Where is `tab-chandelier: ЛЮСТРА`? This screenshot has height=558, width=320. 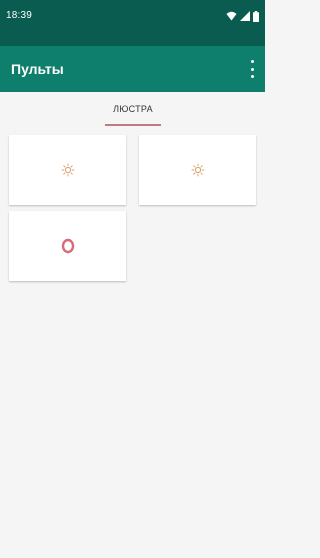
tab-chandelier: ЛЮСТРА is located at coordinates (133, 110).